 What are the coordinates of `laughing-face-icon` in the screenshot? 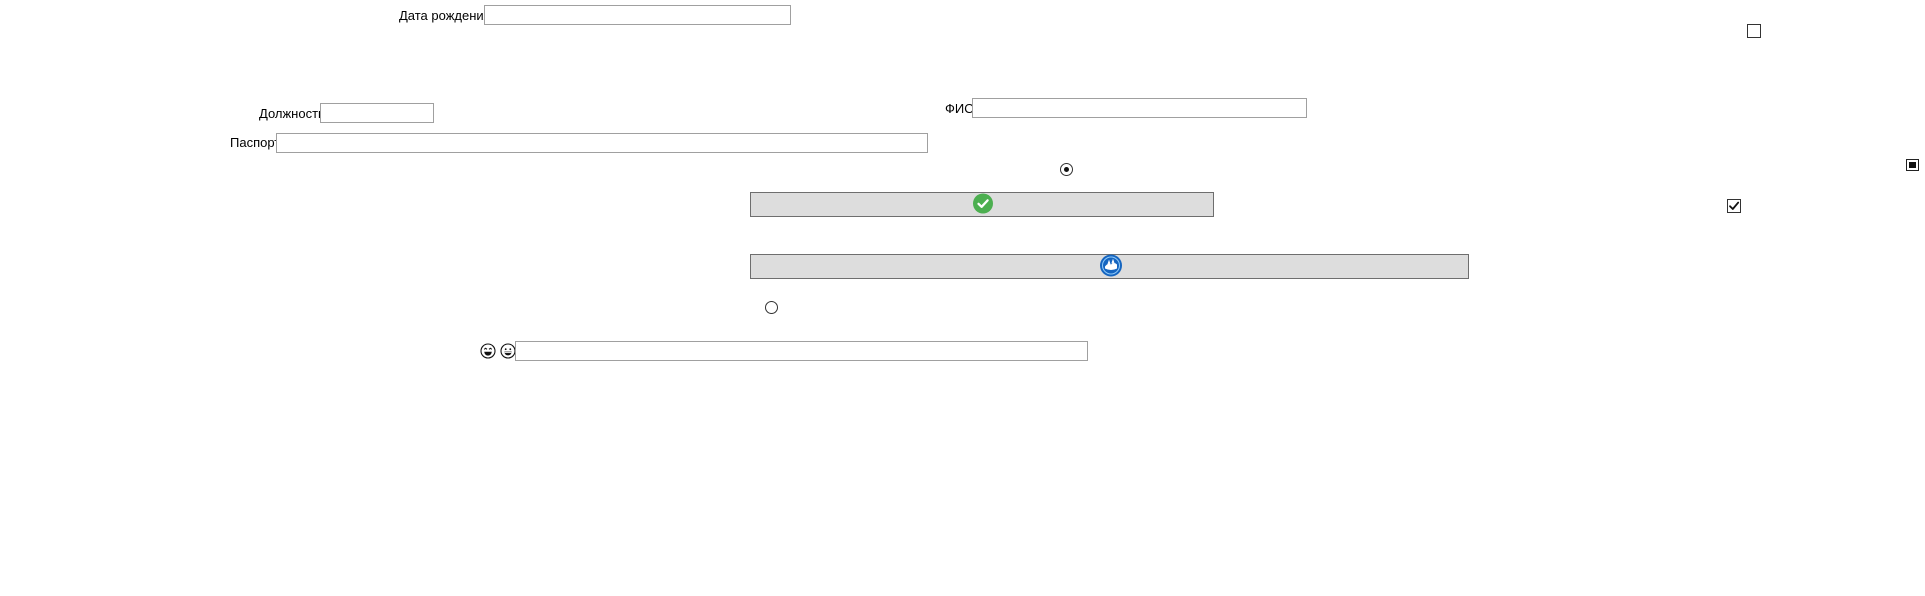 It's located at (488, 351).